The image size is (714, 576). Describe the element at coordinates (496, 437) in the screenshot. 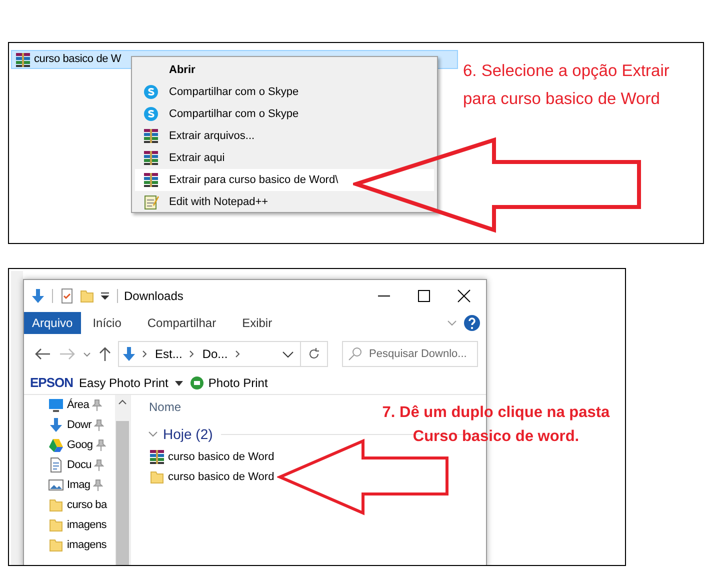

I see `caption-line: Curso basico de word.` at that location.